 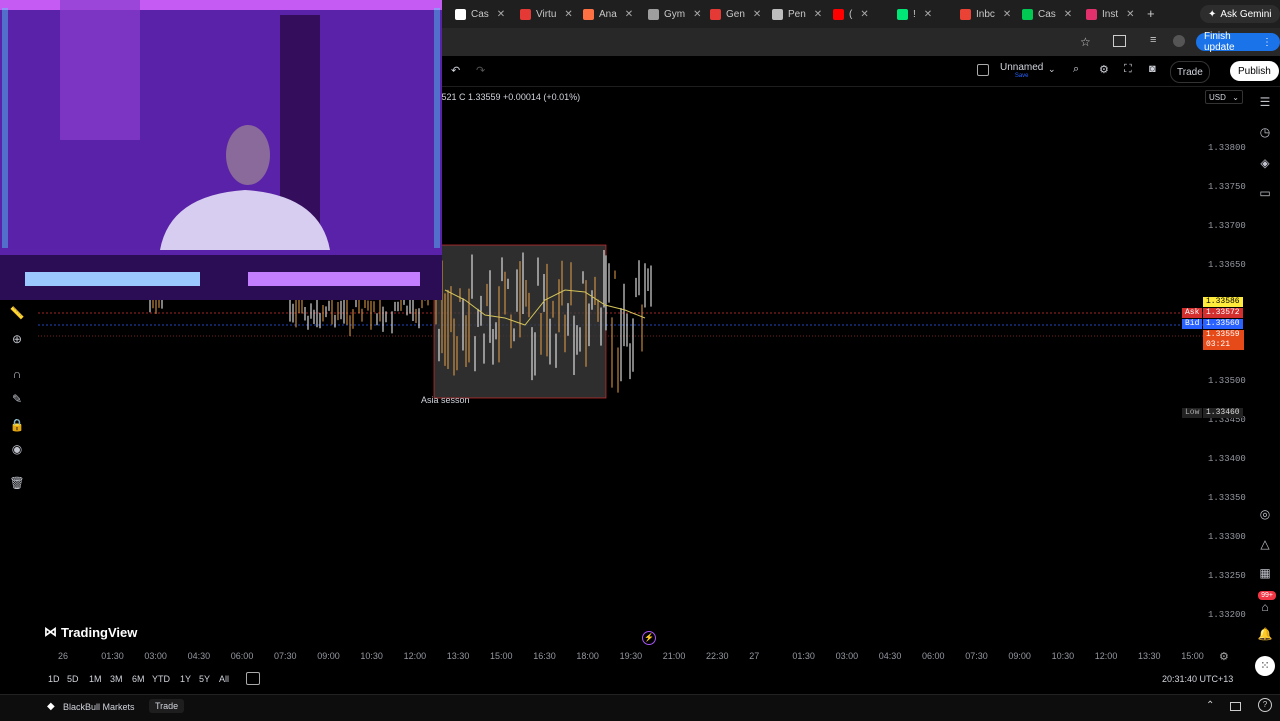 What do you see at coordinates (1265, 164) in the screenshot?
I see `layers-icon: ◈` at bounding box center [1265, 164].